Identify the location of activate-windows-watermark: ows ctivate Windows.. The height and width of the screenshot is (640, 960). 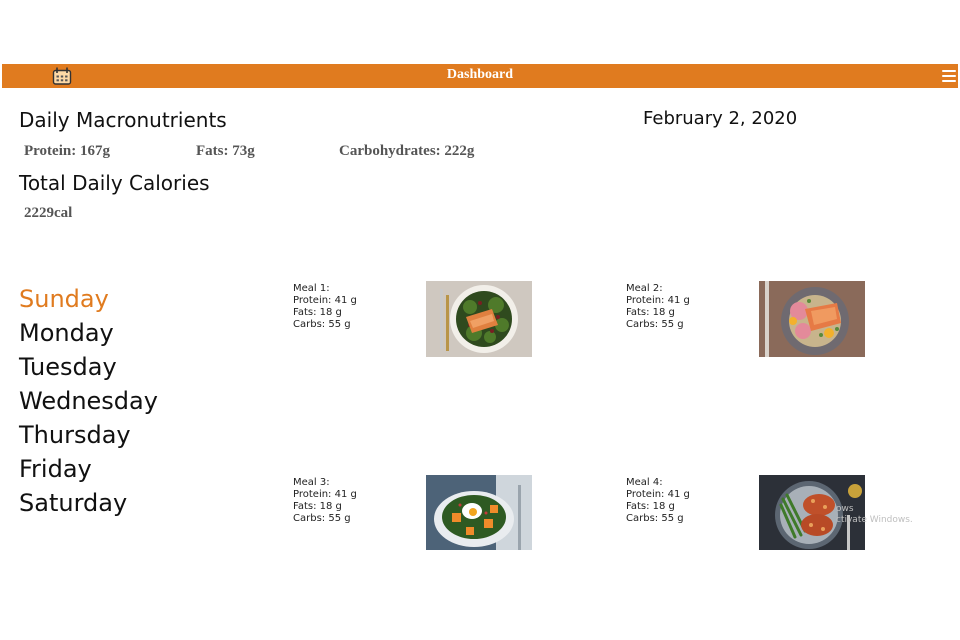
(874, 515).